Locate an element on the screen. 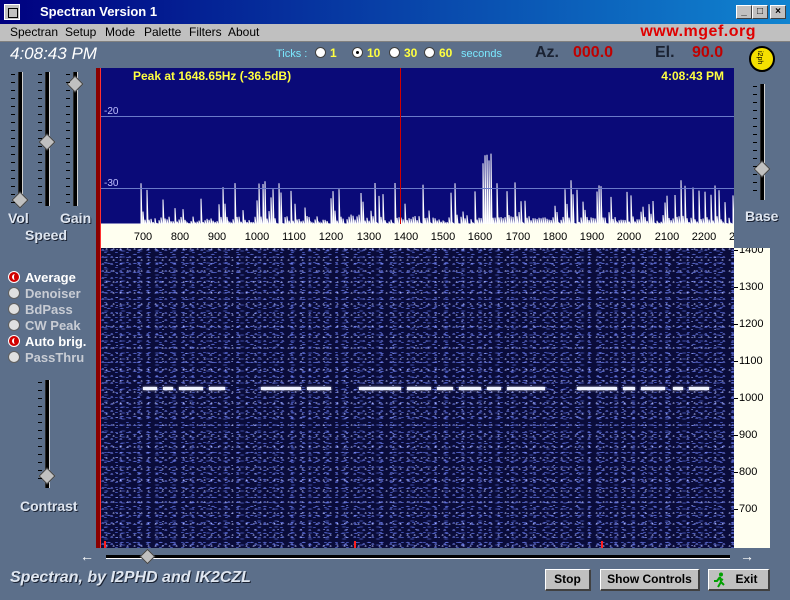  freq-tick: 2 is located at coordinates (731, 237).